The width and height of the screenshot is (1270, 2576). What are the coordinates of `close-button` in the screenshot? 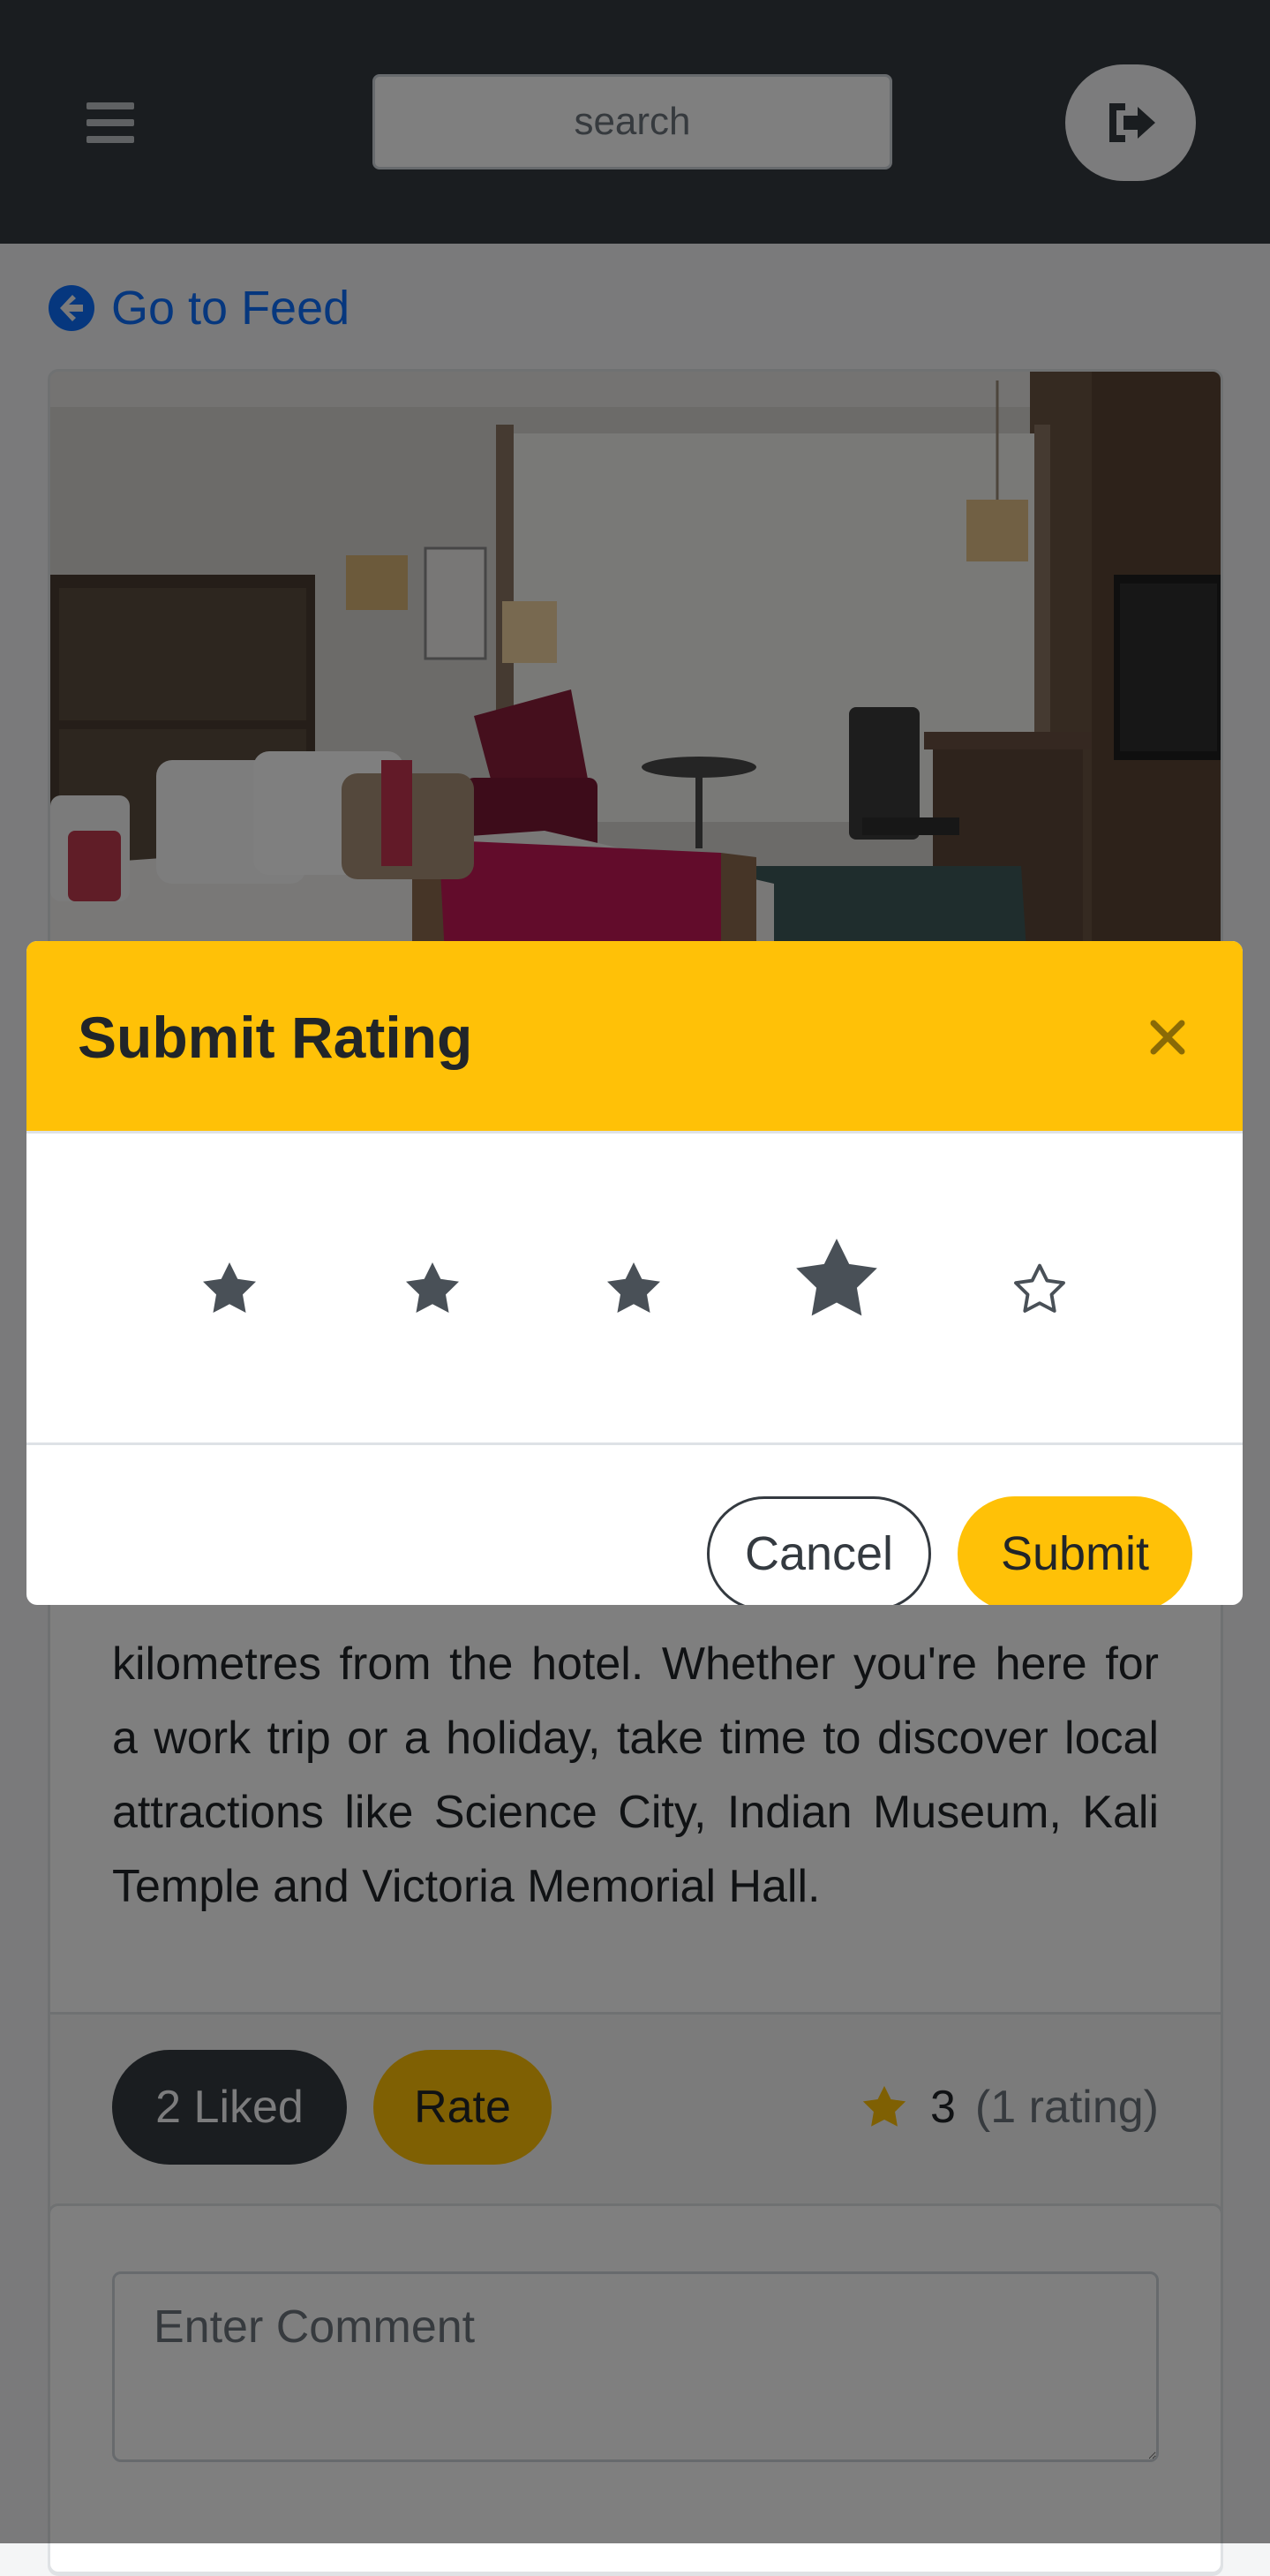 It's located at (1167, 1038).